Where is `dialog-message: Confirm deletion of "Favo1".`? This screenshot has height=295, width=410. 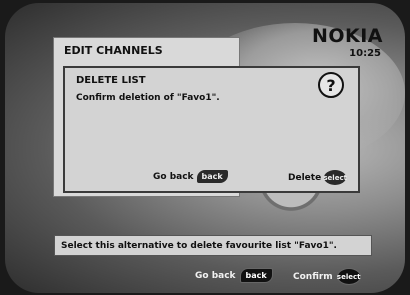 dialog-message: Confirm deletion of "Favo1". is located at coordinates (148, 98).